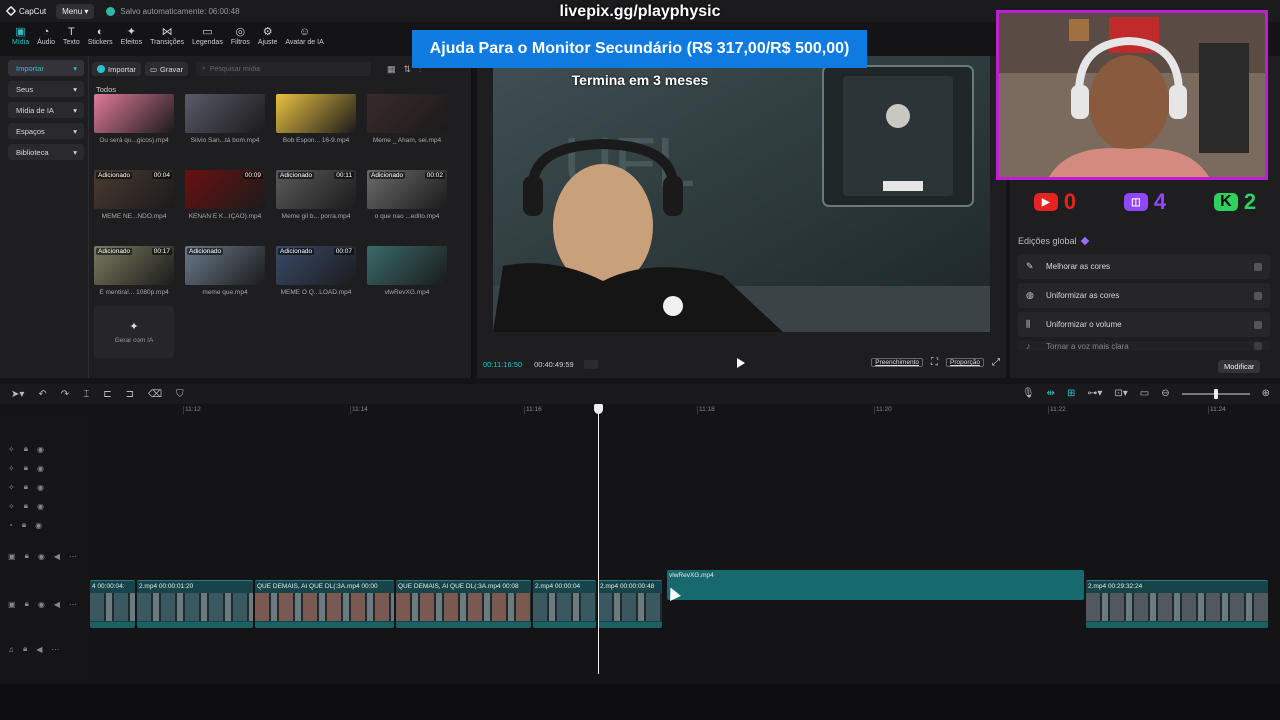  What do you see at coordinates (46, 152) in the screenshot?
I see `sidebar-item-4: Biblioteca ▾` at bounding box center [46, 152].